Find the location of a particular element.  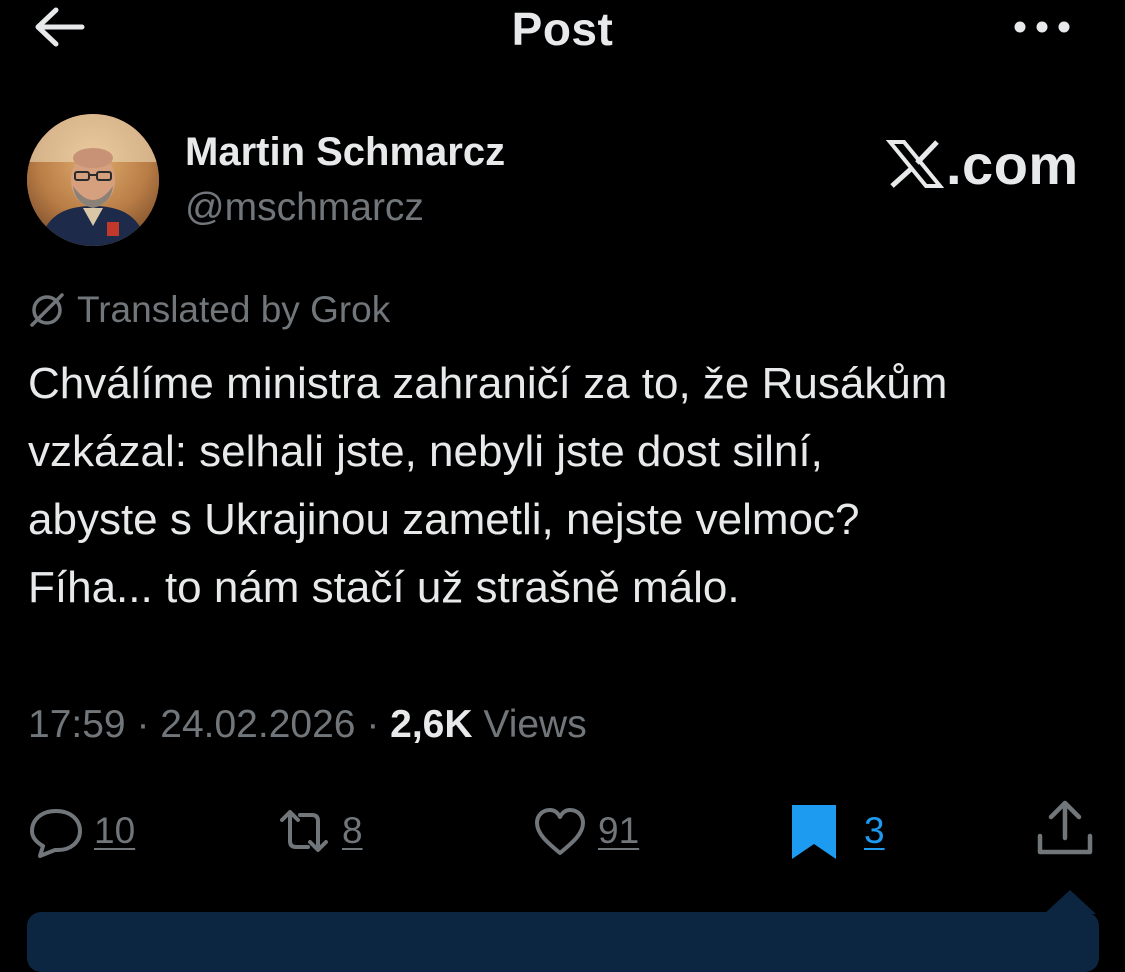

ellipsis-icon is located at coordinates (1042, 27).